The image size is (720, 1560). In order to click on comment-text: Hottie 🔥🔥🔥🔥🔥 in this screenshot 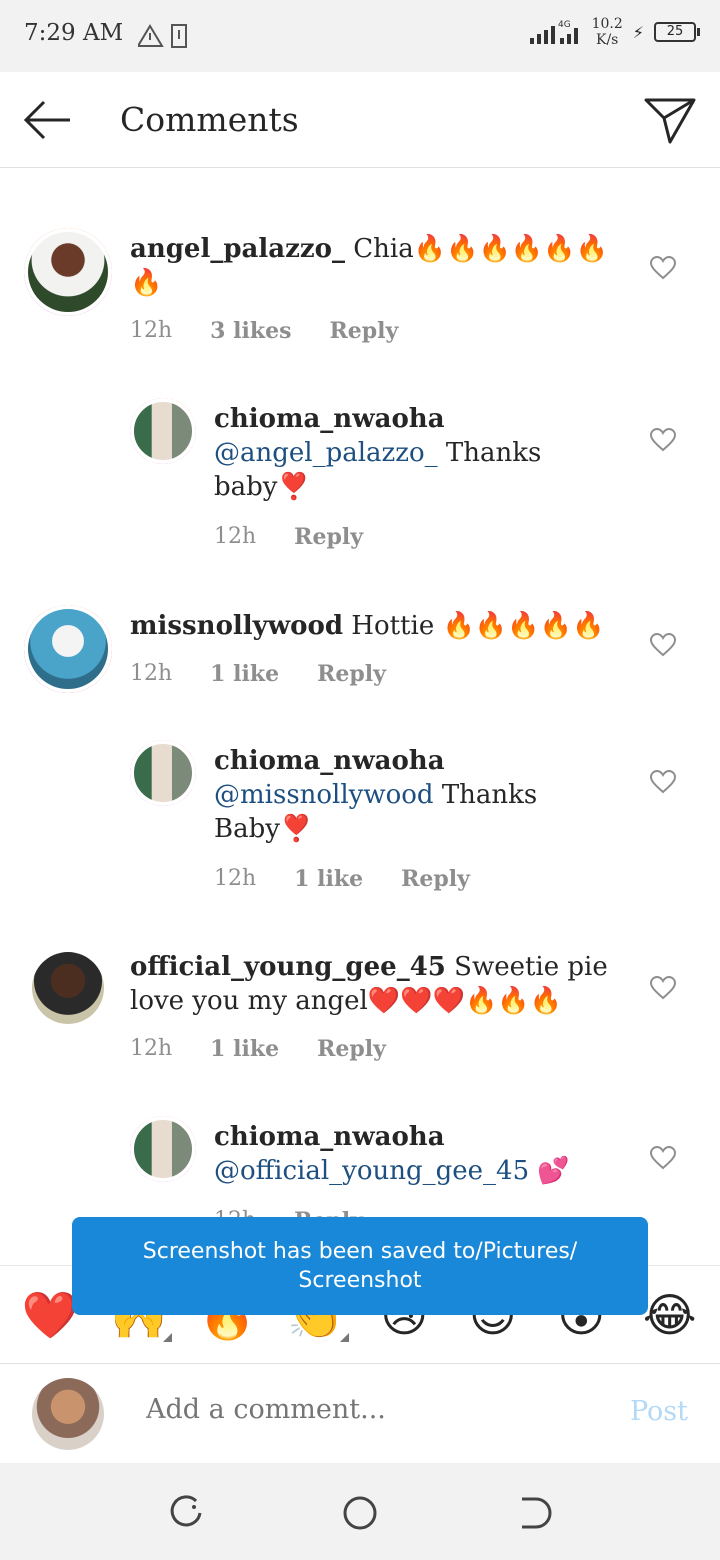, I will do `click(474, 626)`.